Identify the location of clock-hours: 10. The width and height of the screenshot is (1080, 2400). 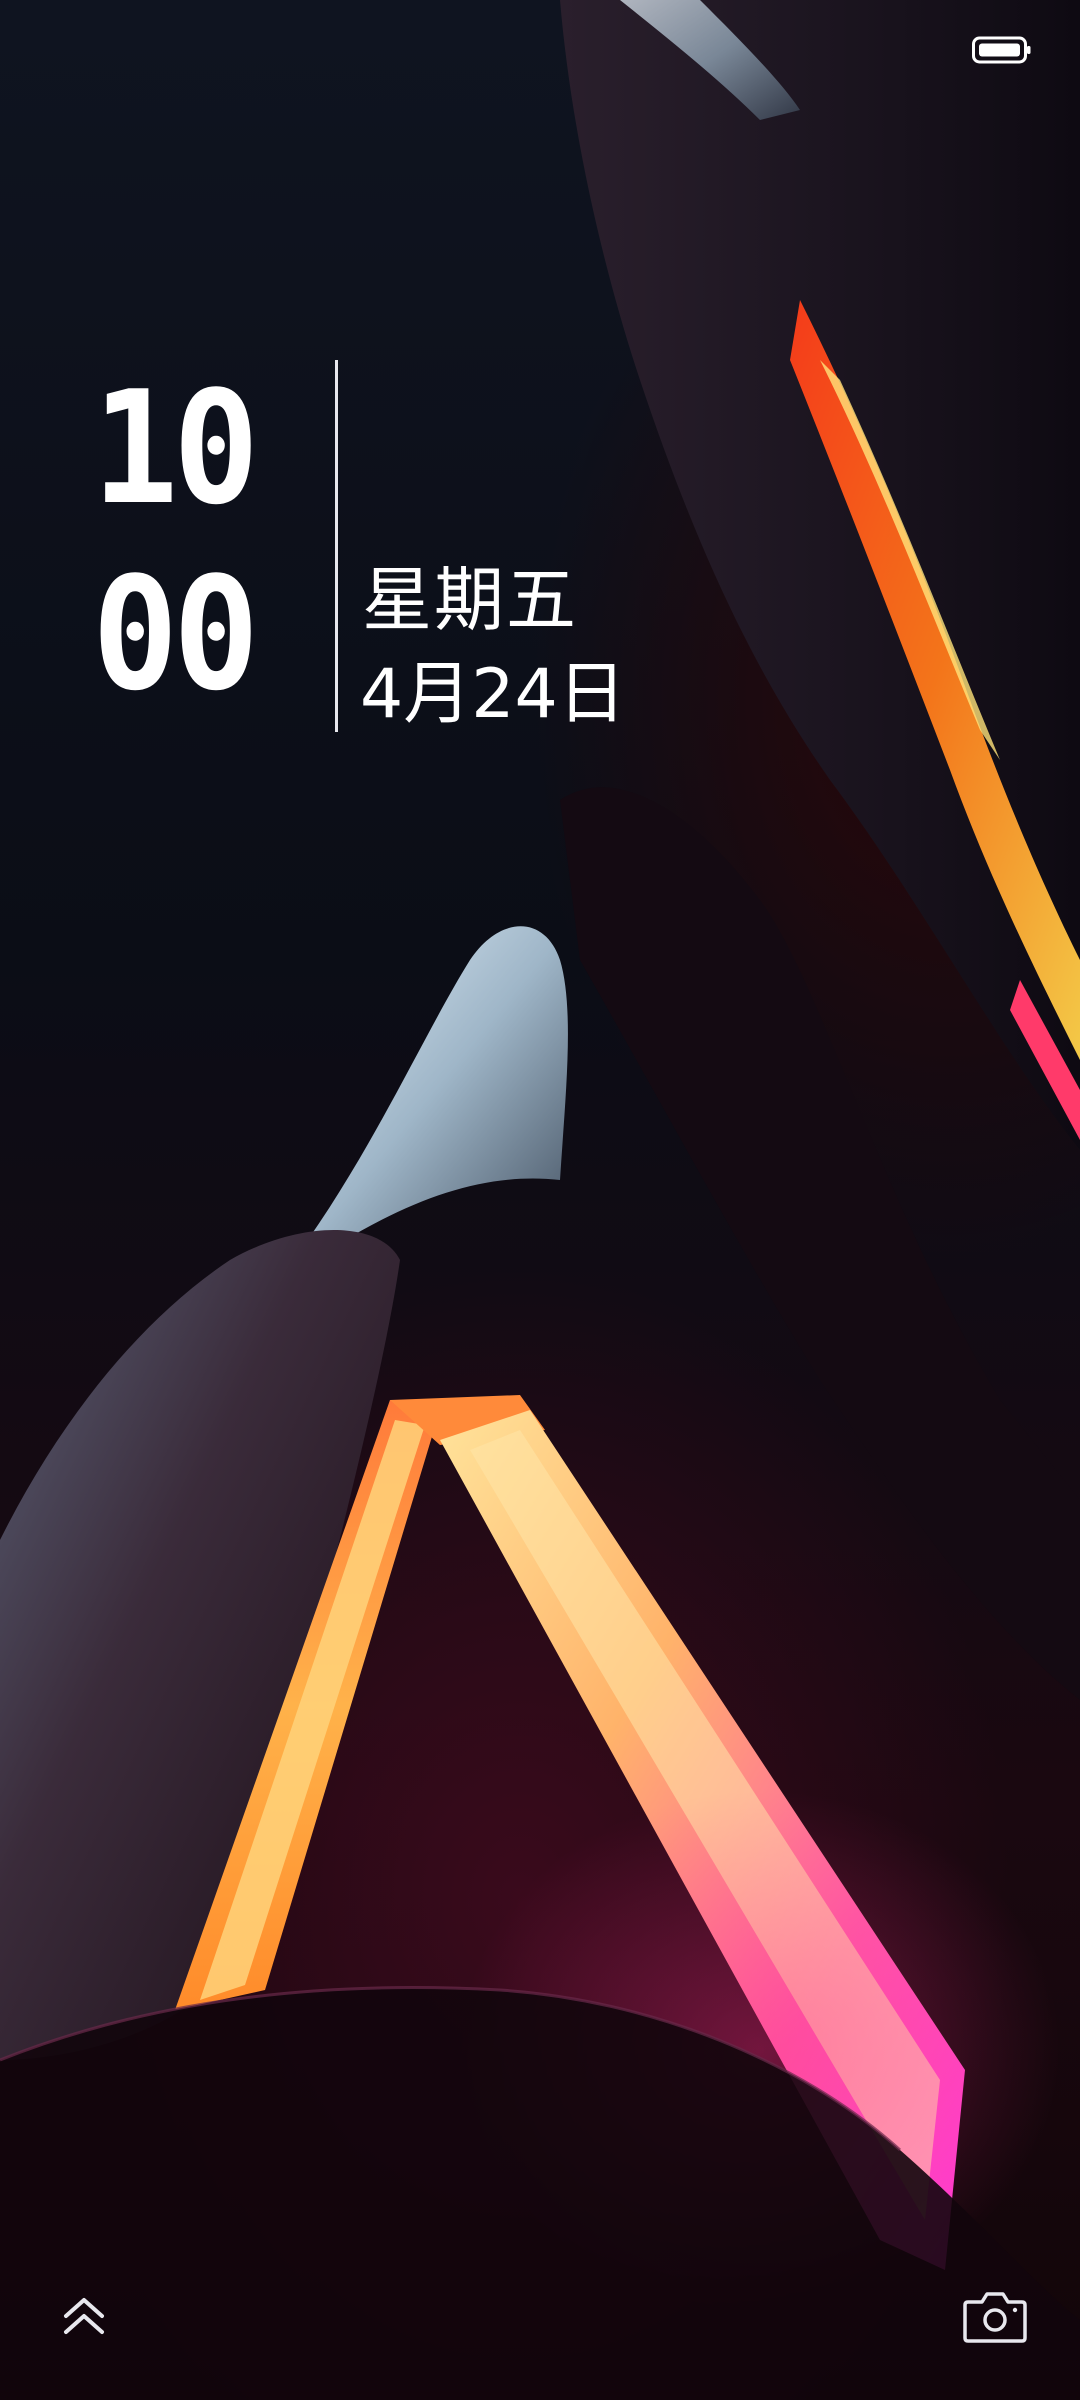
(175, 448).